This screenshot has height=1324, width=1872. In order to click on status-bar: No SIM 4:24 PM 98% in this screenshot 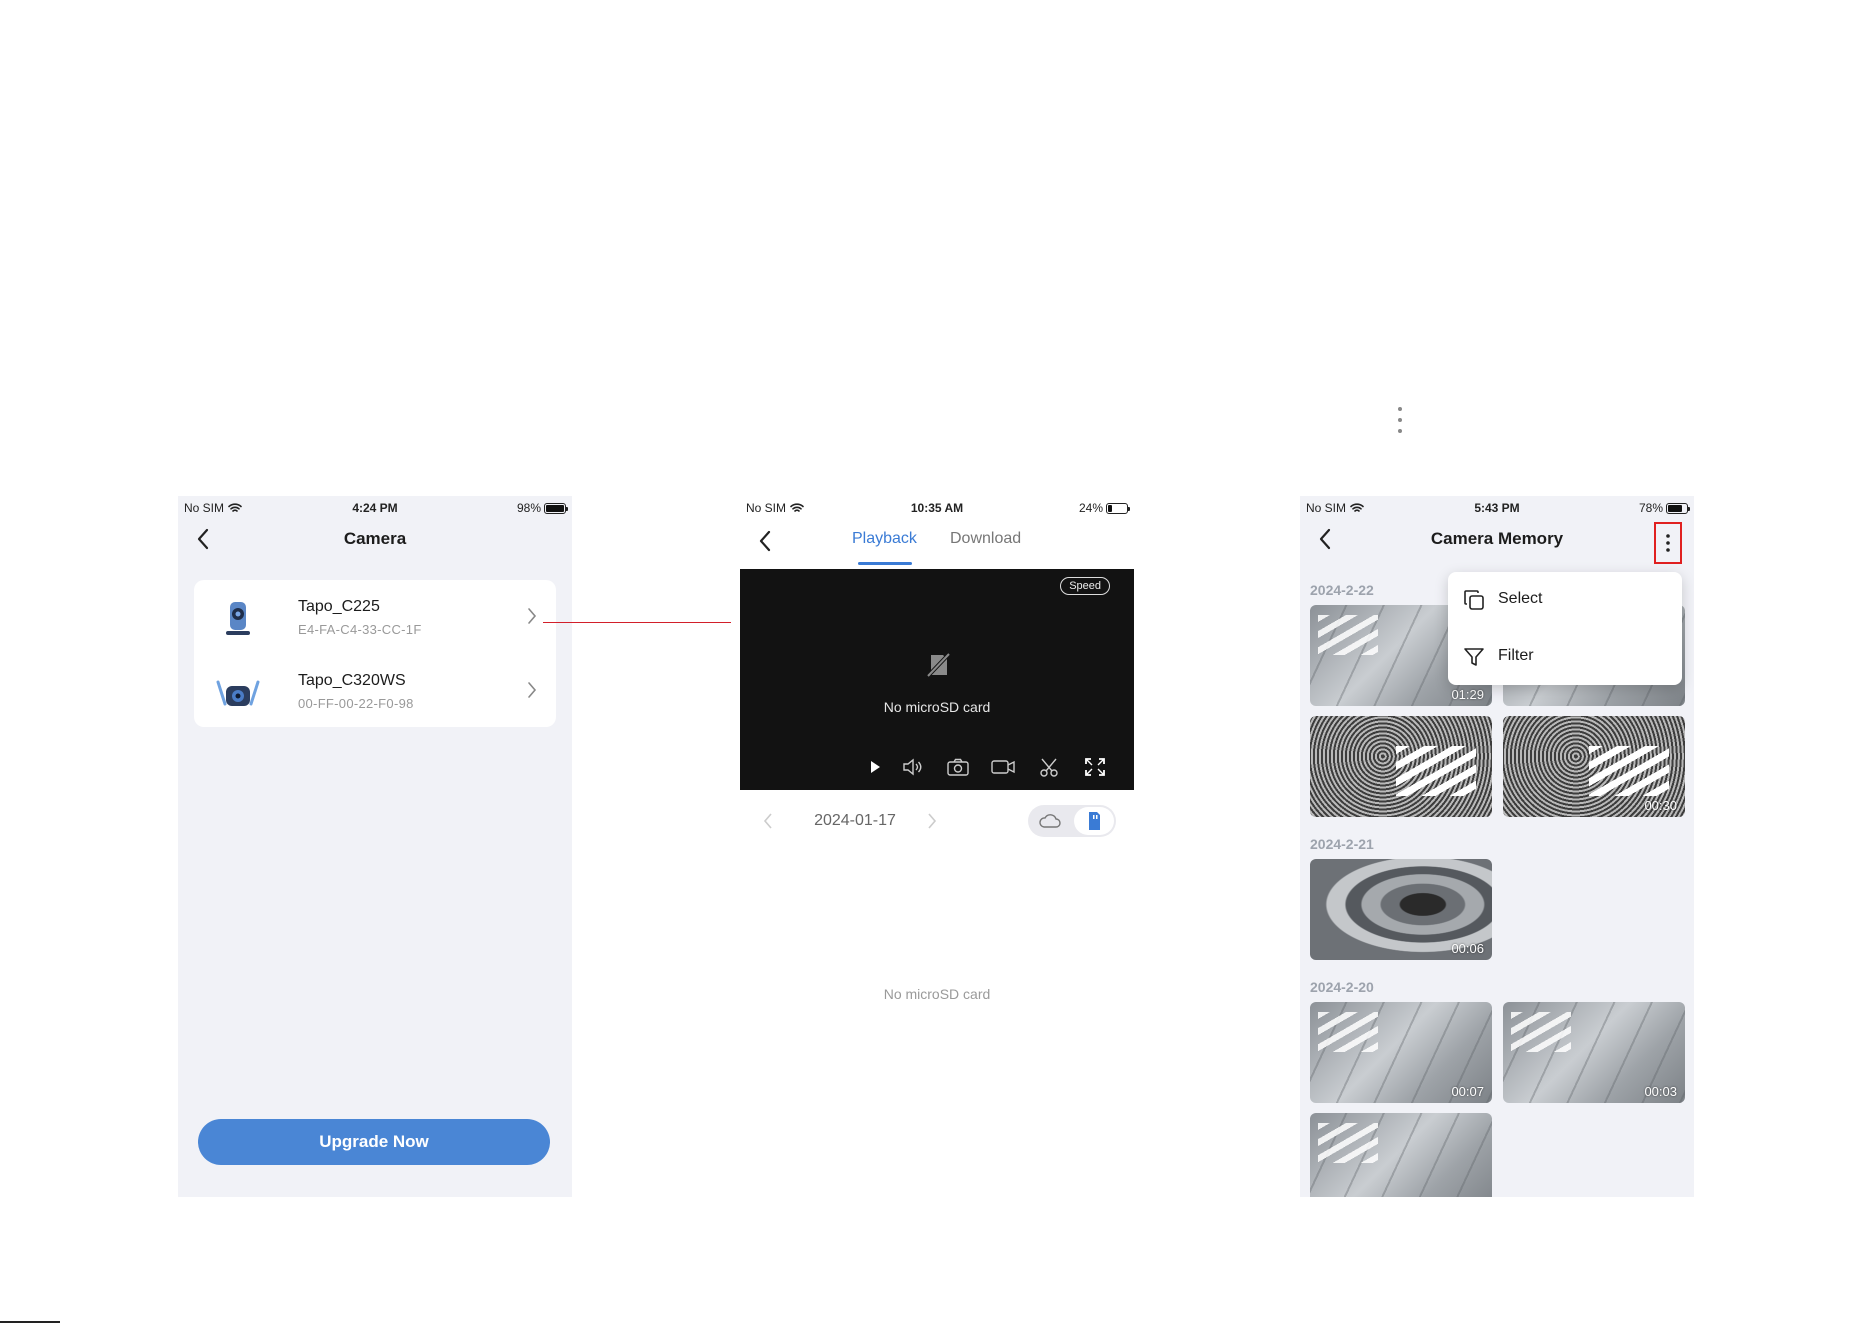, I will do `click(375, 507)`.